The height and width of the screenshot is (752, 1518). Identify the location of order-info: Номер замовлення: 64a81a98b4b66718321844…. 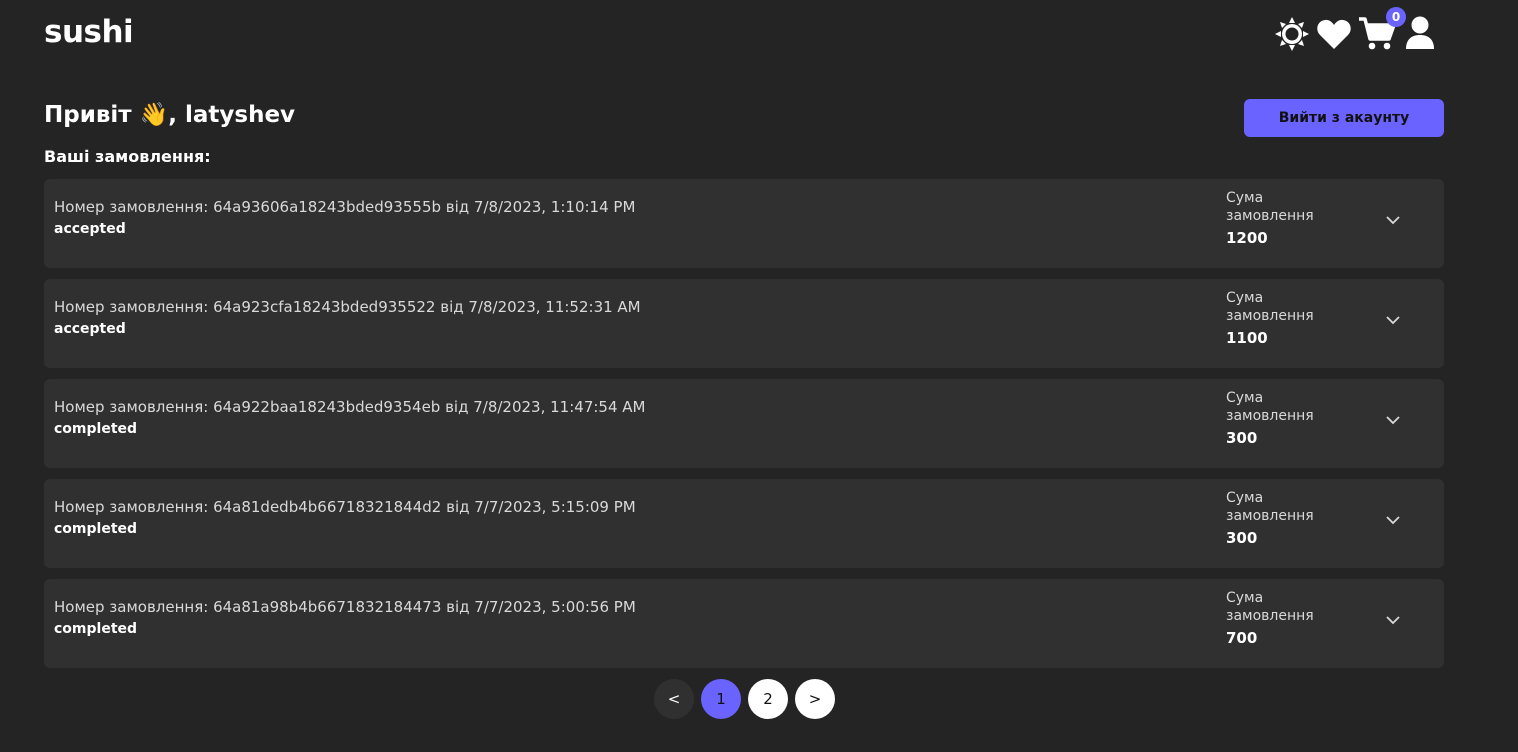
(345, 607).